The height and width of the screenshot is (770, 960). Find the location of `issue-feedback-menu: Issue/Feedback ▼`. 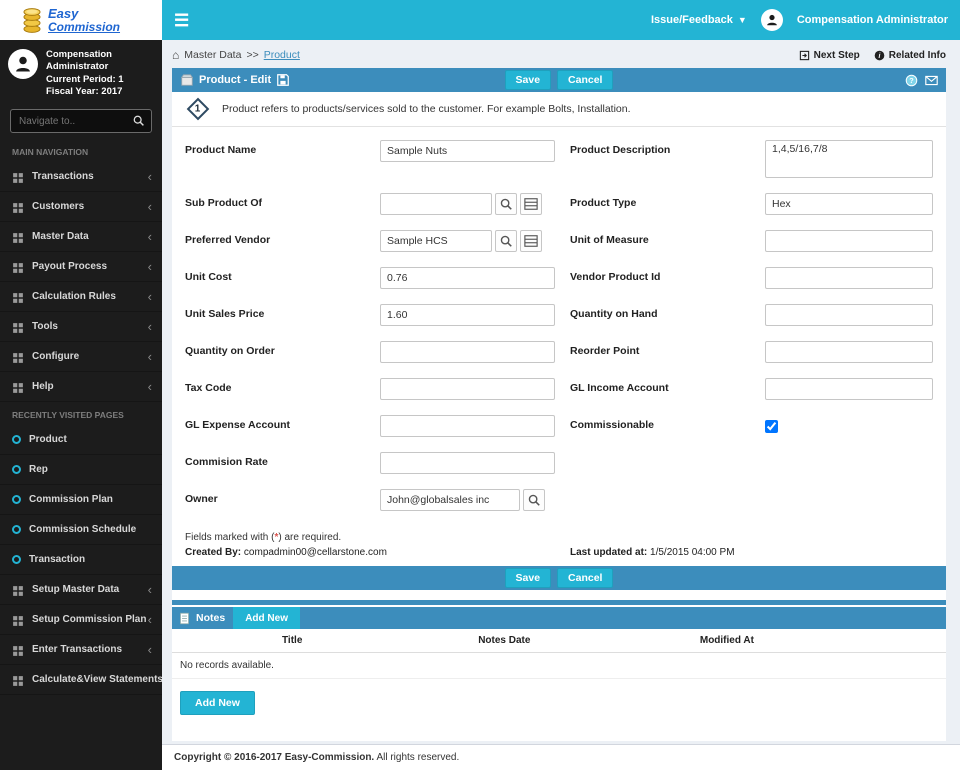

issue-feedback-menu: Issue/Feedback ▼ is located at coordinates (699, 20).